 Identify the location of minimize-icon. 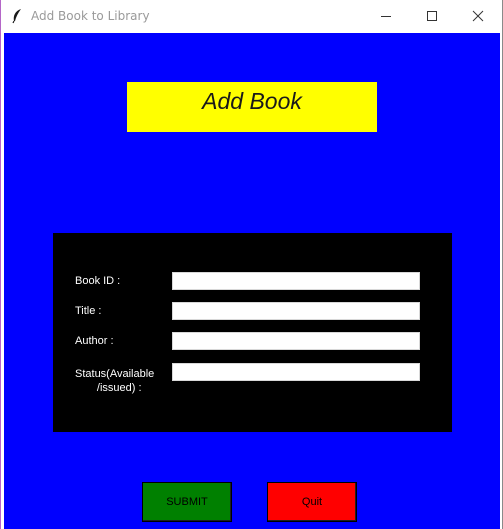
(386, 16).